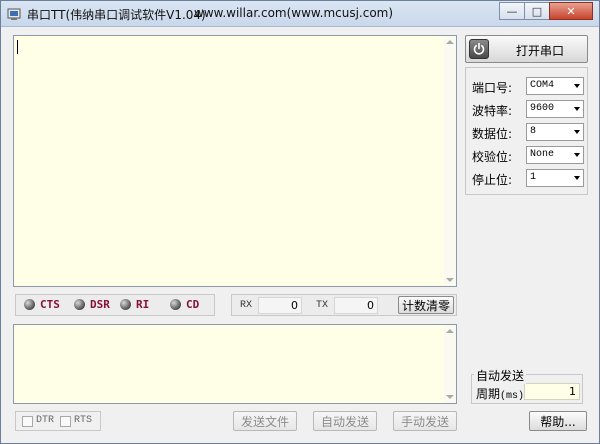 This screenshot has width=600, height=444. I want to click on cts-indicator: CTS, so click(42, 304).